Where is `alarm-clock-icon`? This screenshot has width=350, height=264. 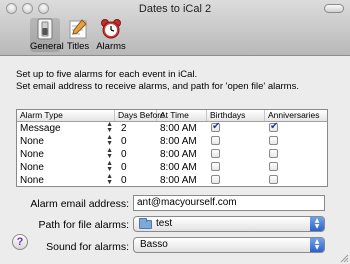 alarm-clock-icon is located at coordinates (111, 29).